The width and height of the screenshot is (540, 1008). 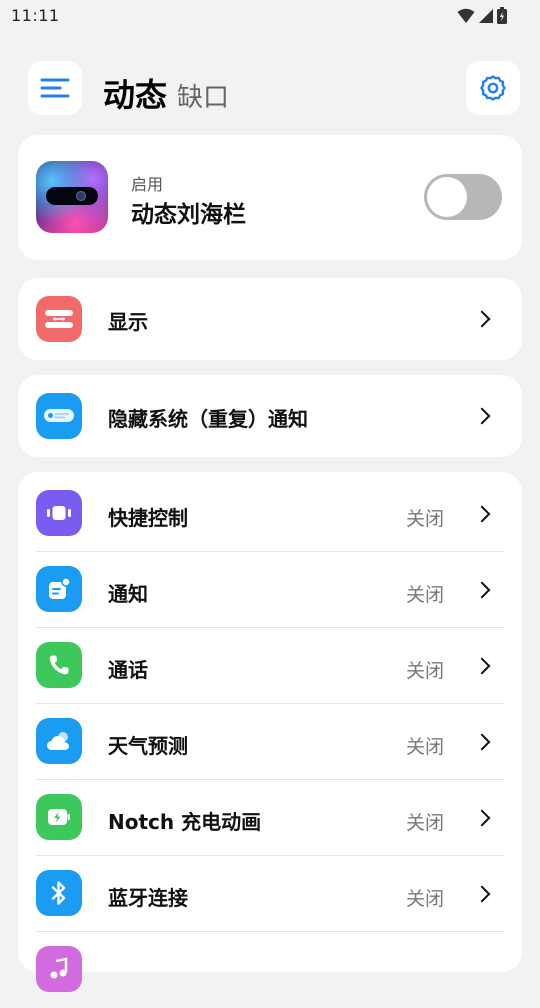 I want to click on battery-icon, so click(x=502, y=15).